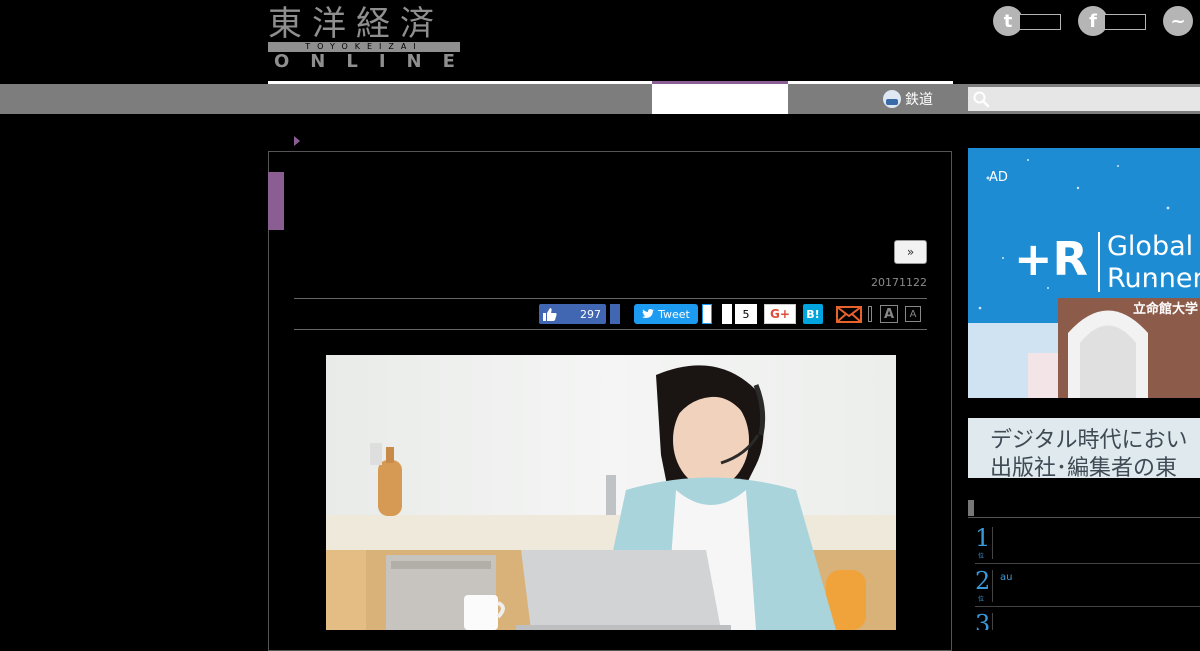 This screenshot has width=1200, height=651. I want to click on tweet-label: Tweet, so click(674, 314).